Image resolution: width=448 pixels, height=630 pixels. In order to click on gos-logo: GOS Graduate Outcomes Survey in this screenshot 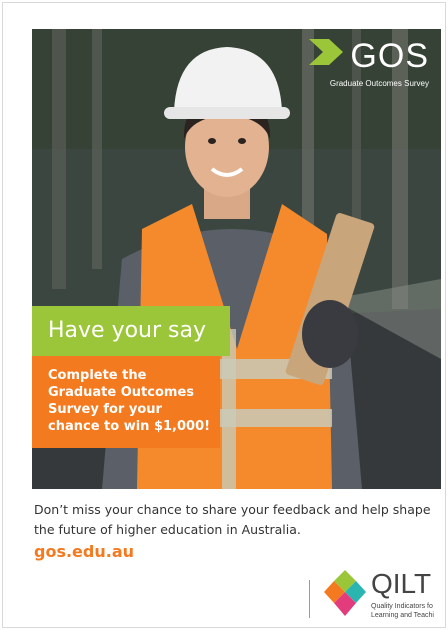, I will do `click(369, 63)`.